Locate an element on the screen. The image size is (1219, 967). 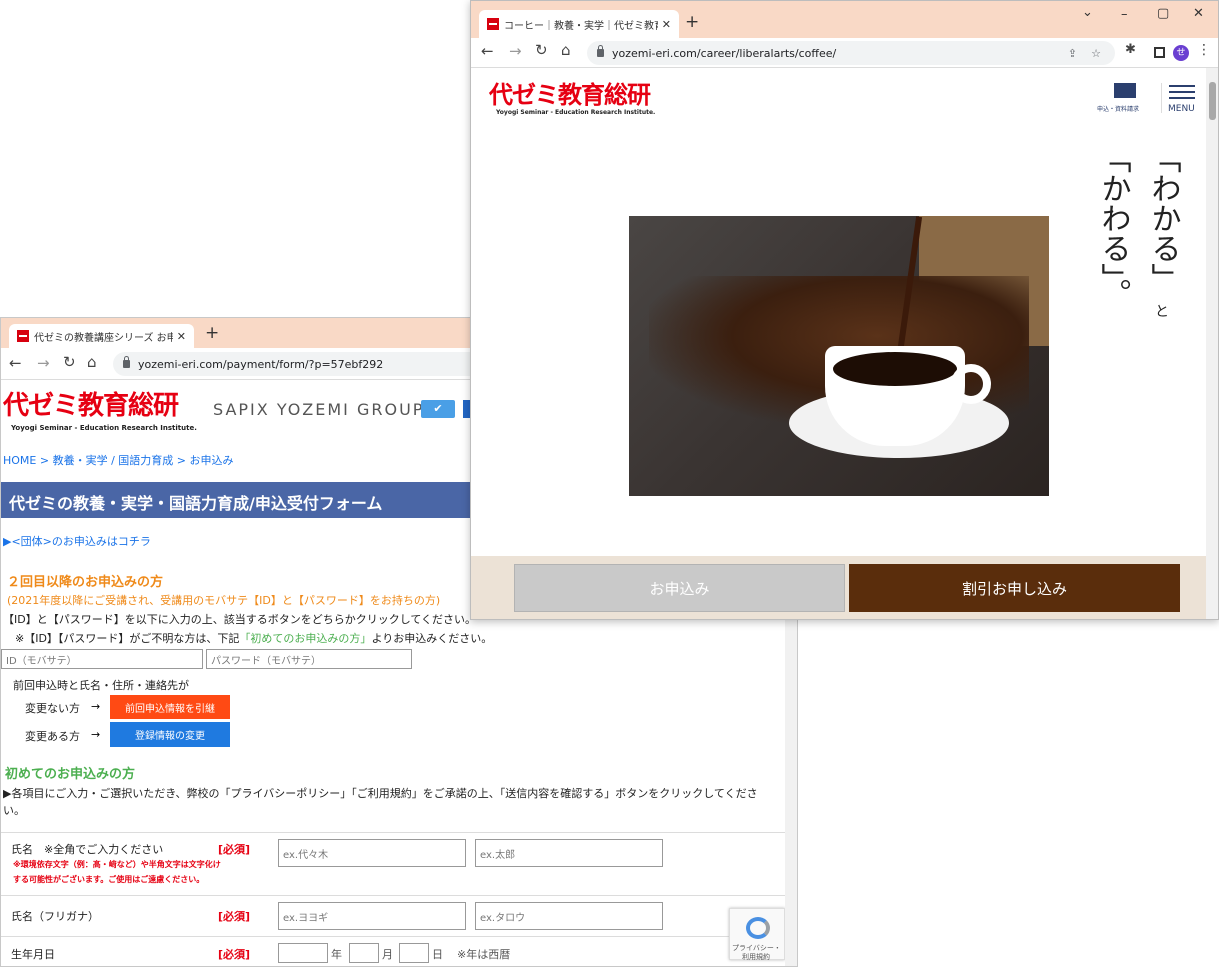
changed-label: 変更ある方 is located at coordinates (52, 736).